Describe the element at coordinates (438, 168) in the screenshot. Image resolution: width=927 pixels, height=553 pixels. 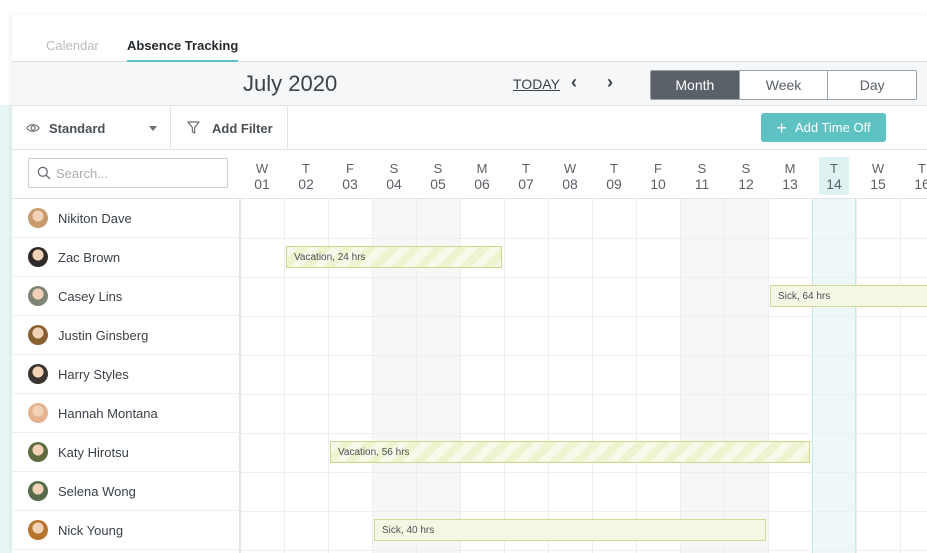
I see `day-letter: S` at that location.